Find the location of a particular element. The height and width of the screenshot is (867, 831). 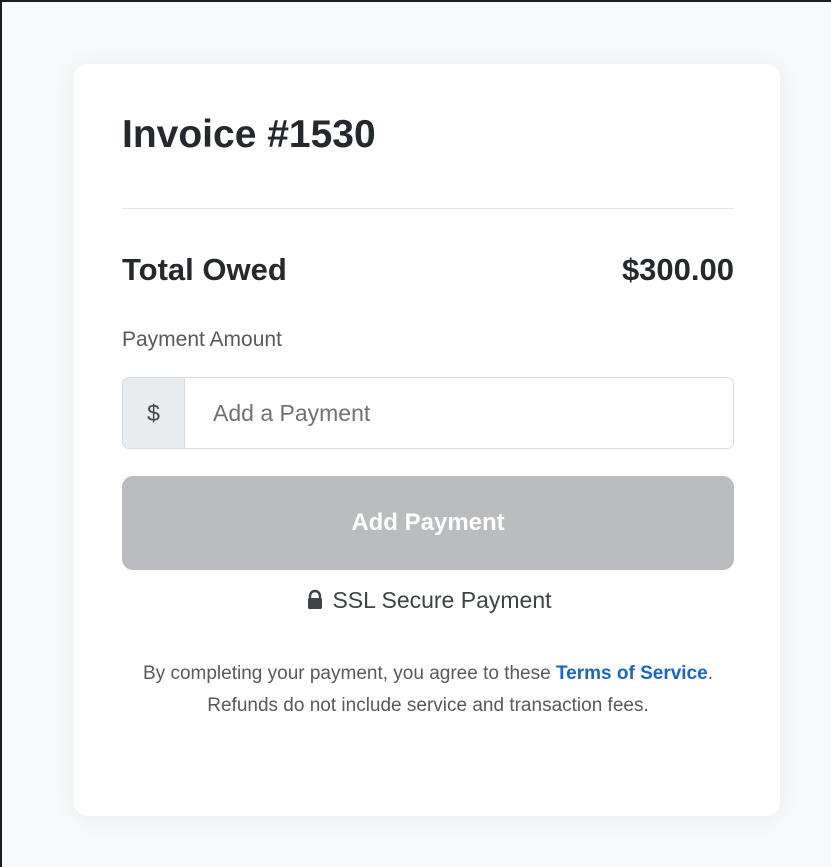

total-owed-value: $300.00 is located at coordinates (677, 269).